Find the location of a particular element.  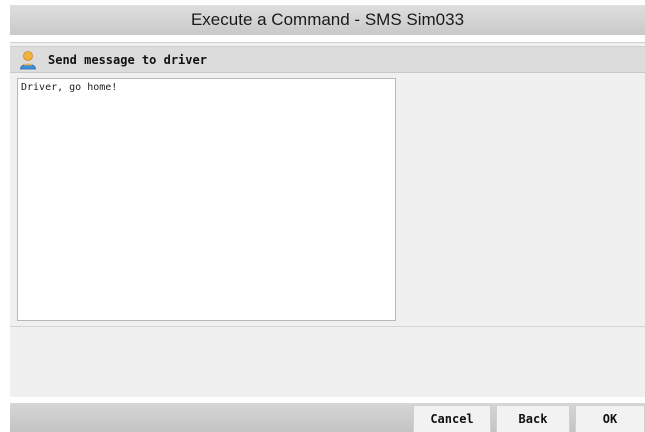

section-title: Send message to driver is located at coordinates (127, 59).